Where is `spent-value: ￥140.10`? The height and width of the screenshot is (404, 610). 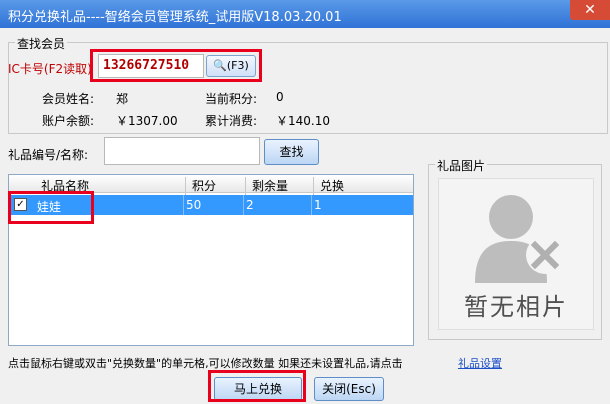 spent-value: ￥140.10 is located at coordinates (303, 121).